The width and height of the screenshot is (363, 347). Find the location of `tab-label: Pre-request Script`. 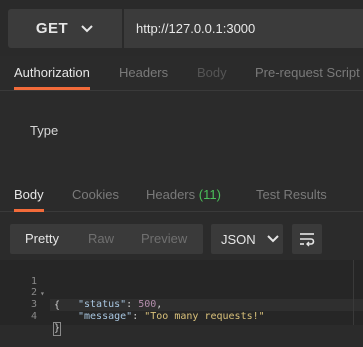

tab-label: Pre-request Script is located at coordinates (307, 72).